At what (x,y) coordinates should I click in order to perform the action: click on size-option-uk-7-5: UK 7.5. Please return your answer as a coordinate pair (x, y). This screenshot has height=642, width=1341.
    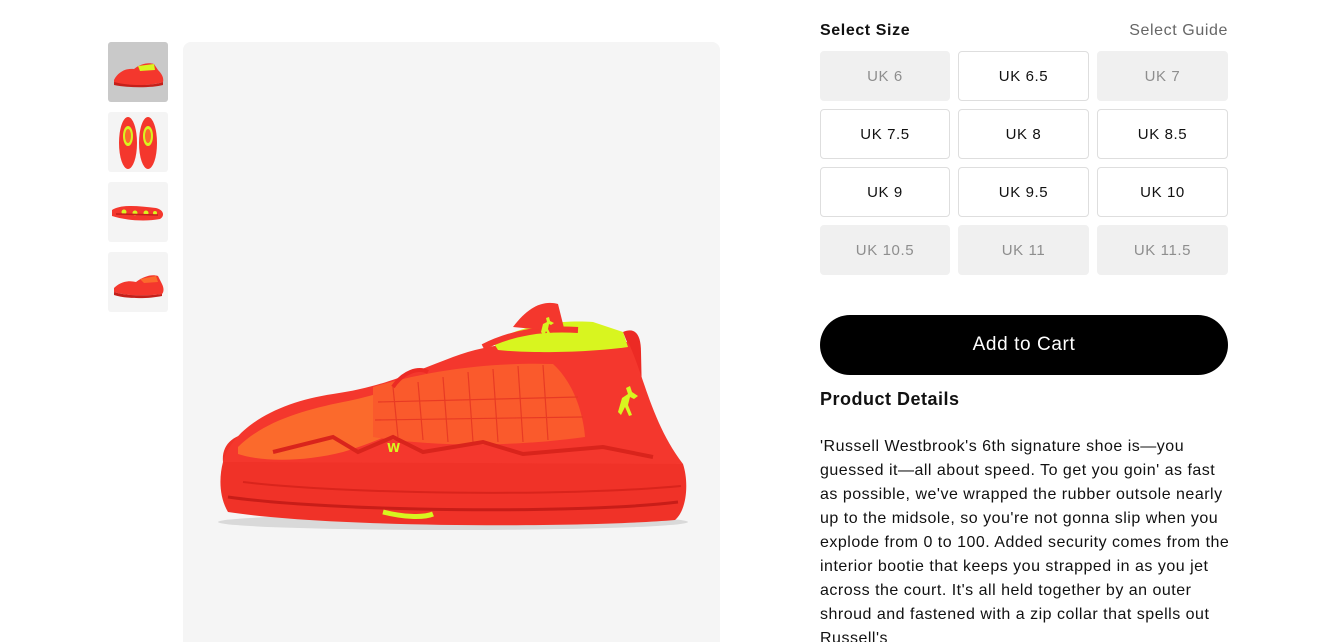
    Looking at the image, I should click on (885, 134).